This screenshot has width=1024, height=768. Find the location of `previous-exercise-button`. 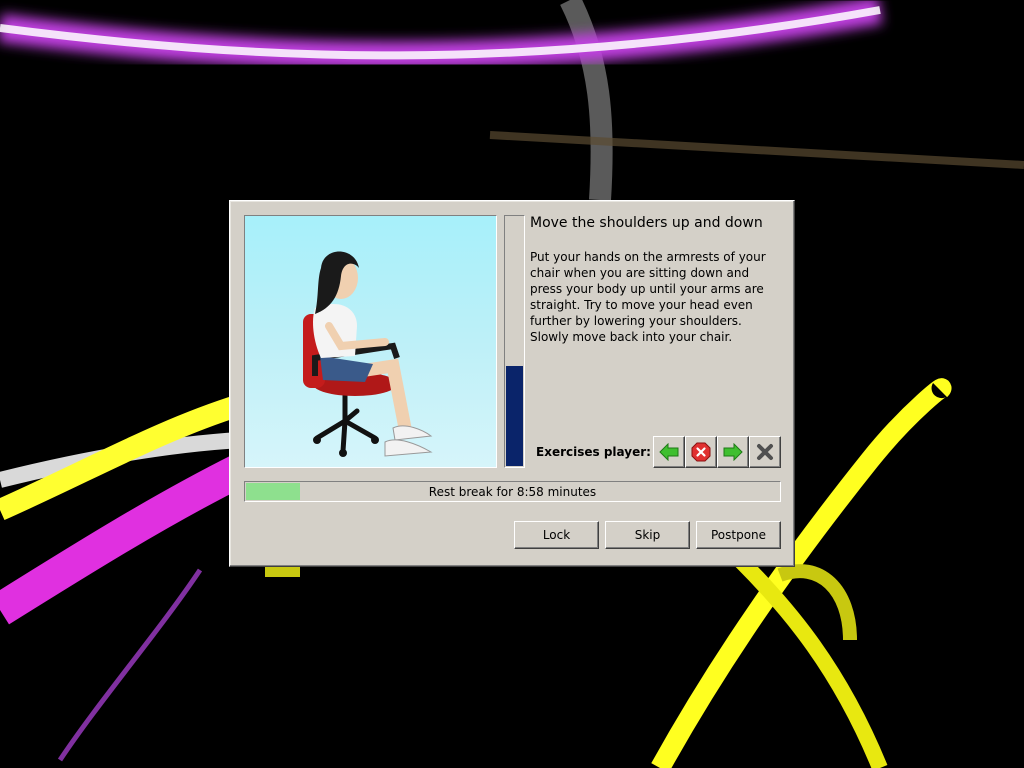

previous-exercise-button is located at coordinates (669, 452).